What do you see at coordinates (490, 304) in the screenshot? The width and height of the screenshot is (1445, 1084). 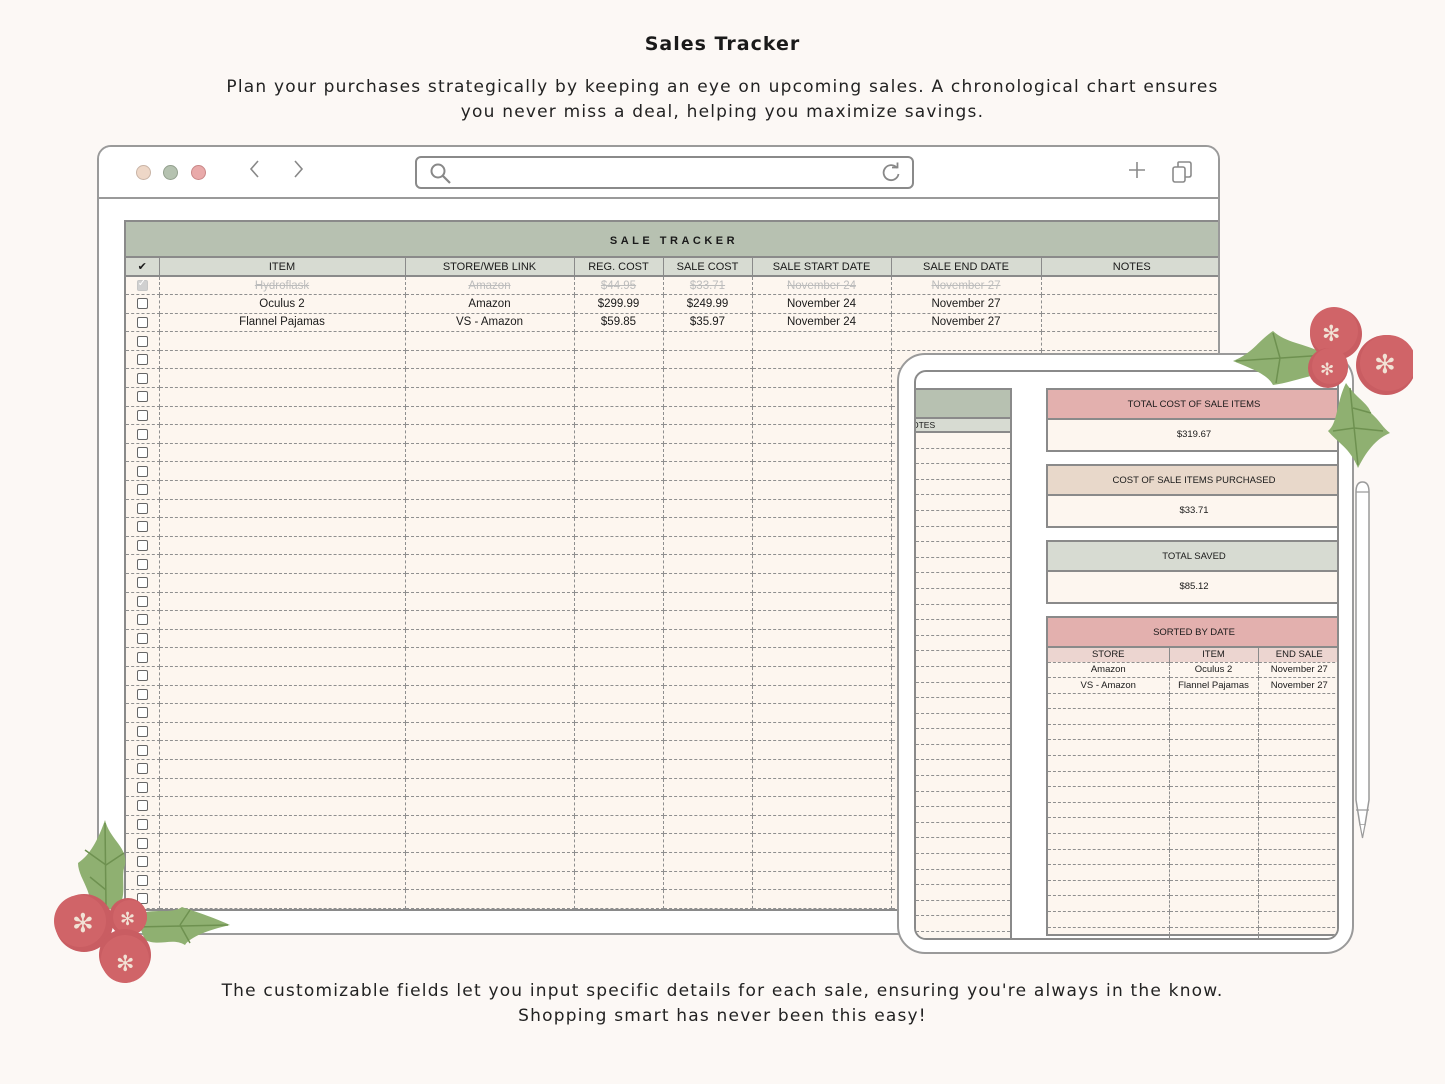 I see `cell-store: Amazon` at bounding box center [490, 304].